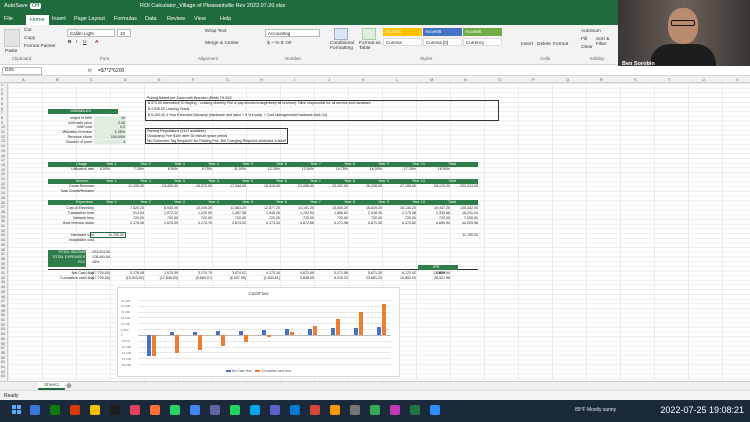  Describe the element at coordinates (2, 85) in the screenshot. I see `row-header: 1` at that location.